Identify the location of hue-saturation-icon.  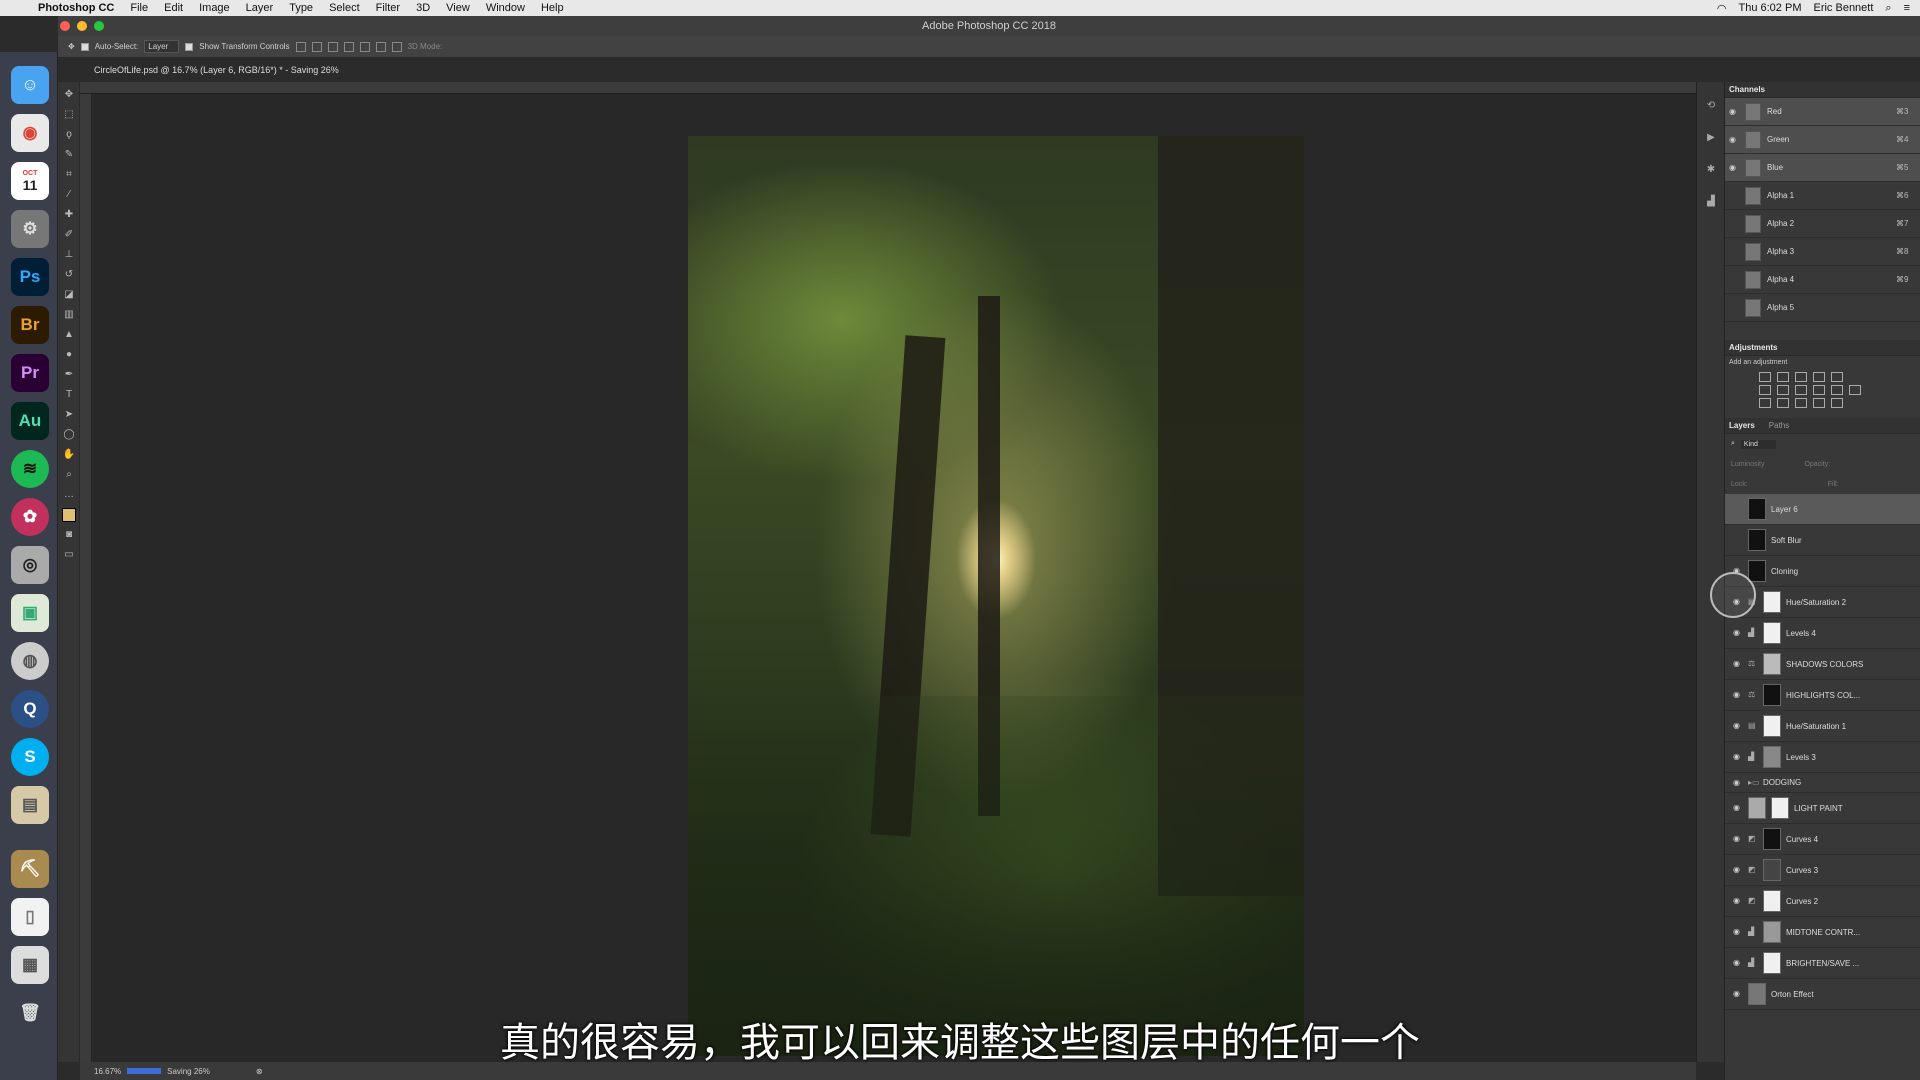
(1765, 390).